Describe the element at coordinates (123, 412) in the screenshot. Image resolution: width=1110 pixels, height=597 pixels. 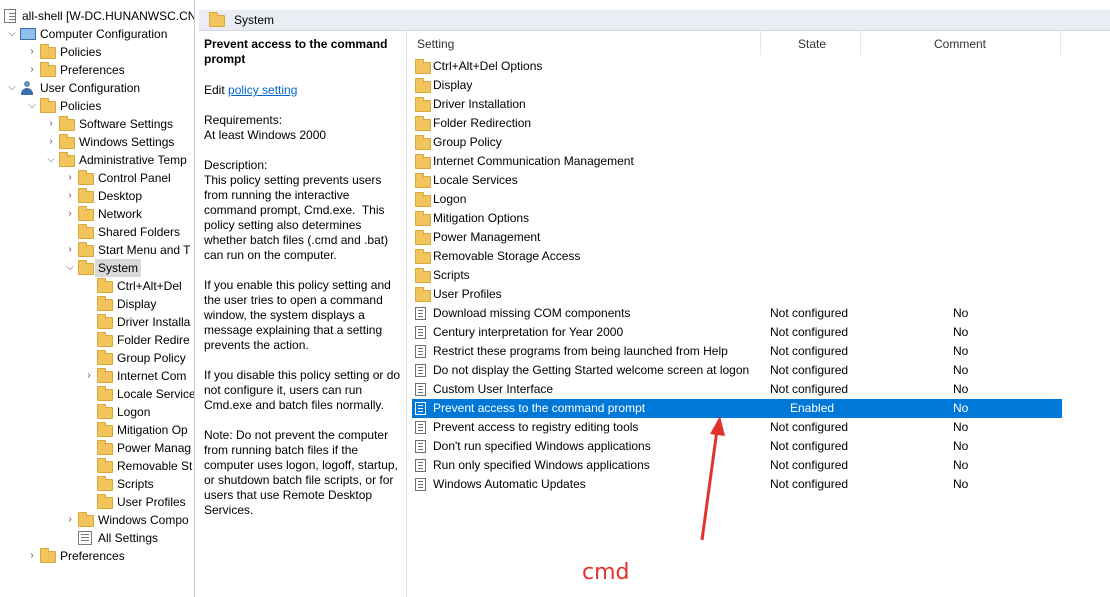
I see `tree-sys-logon: Logon` at that location.